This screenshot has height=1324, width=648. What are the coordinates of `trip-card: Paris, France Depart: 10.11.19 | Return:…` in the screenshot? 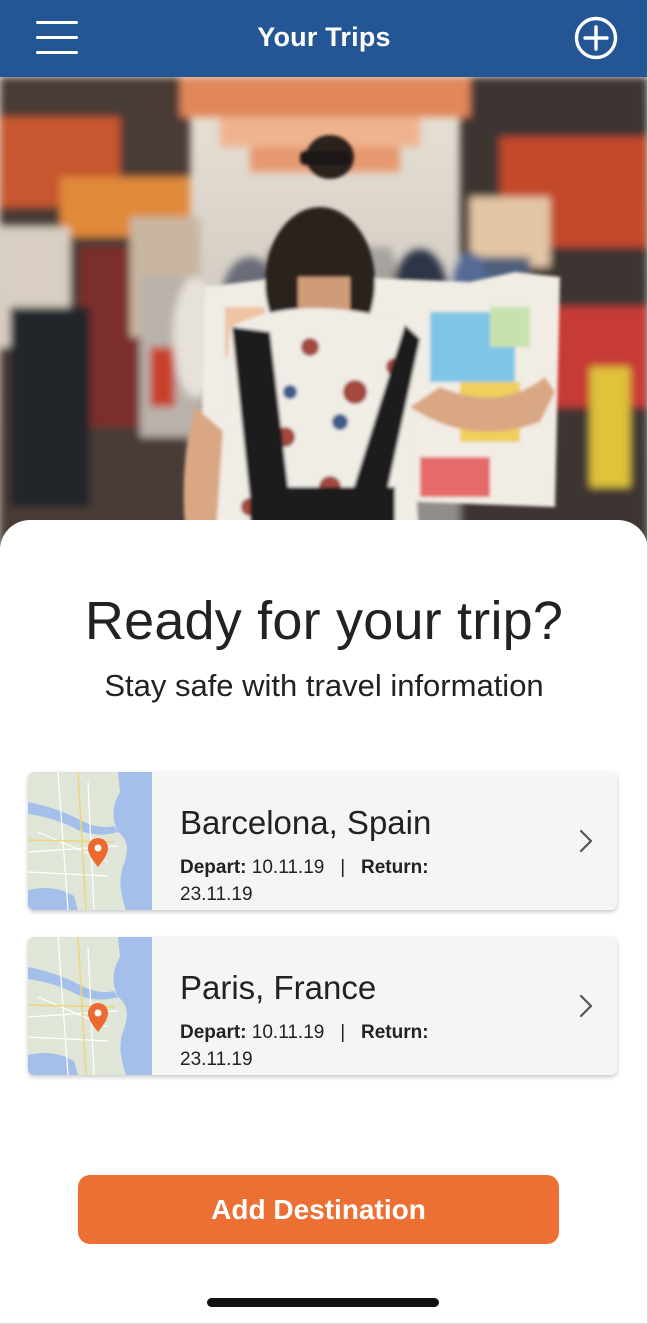 It's located at (322, 1006).